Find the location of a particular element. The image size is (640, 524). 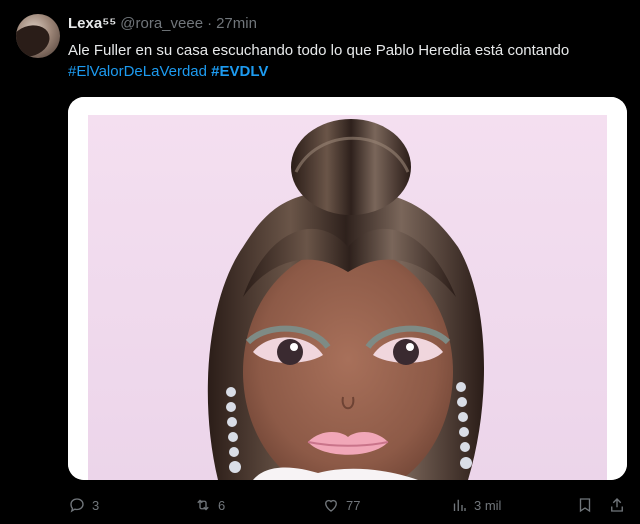

author-handle: @rora_veee is located at coordinates (161, 23).